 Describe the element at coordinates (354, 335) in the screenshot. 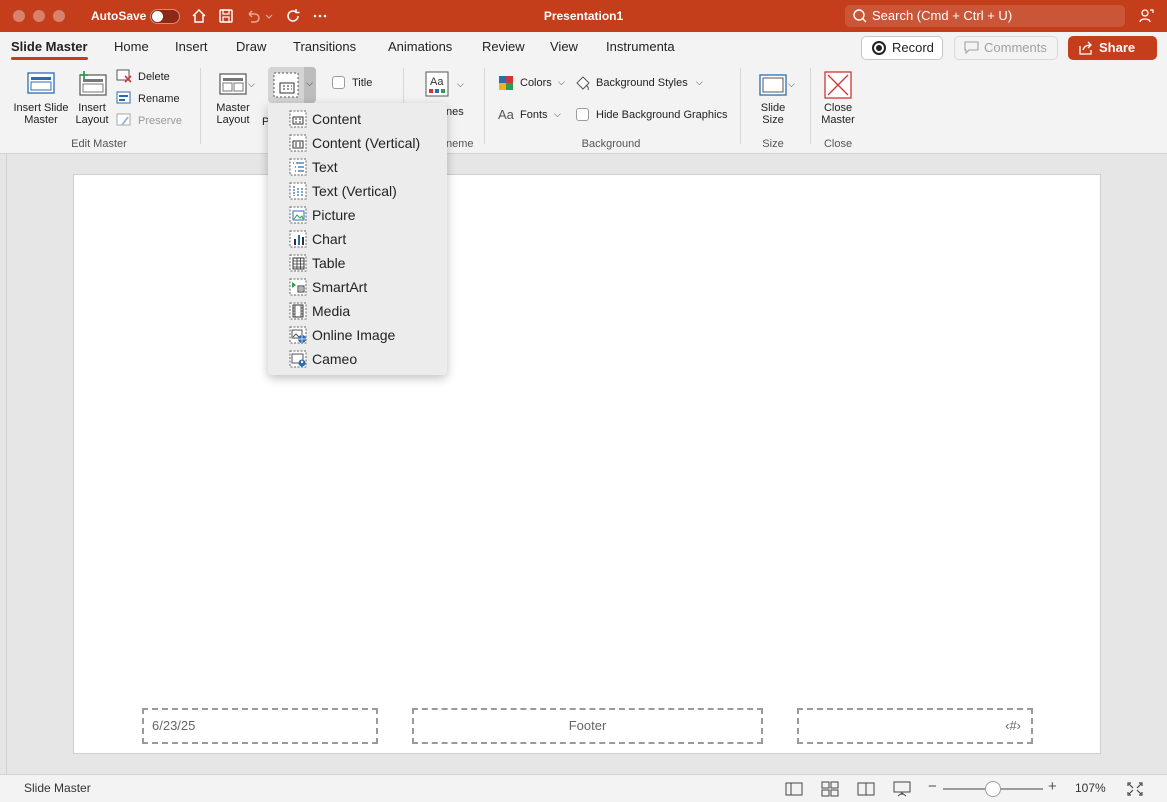

I see `menu-item-label: Online Image` at that location.